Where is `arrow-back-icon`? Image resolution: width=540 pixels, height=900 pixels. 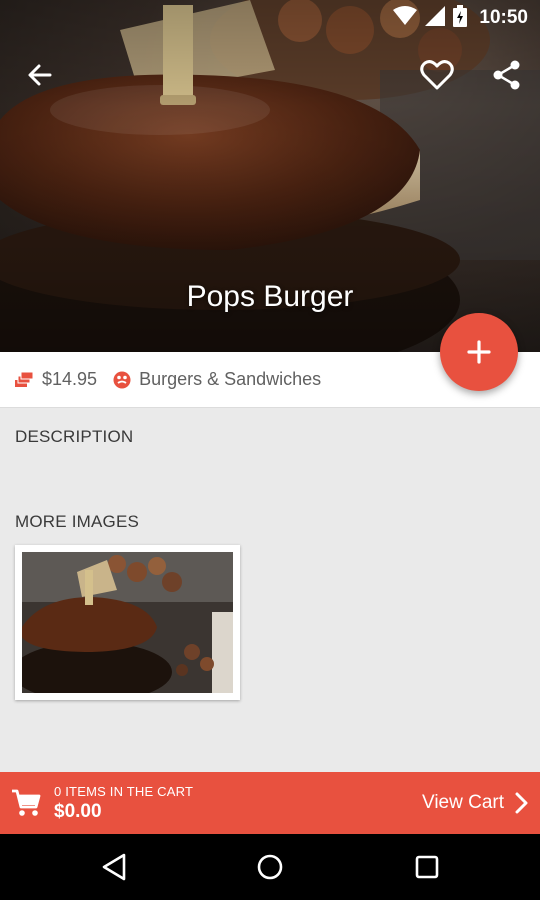
arrow-back-icon is located at coordinates (40, 75).